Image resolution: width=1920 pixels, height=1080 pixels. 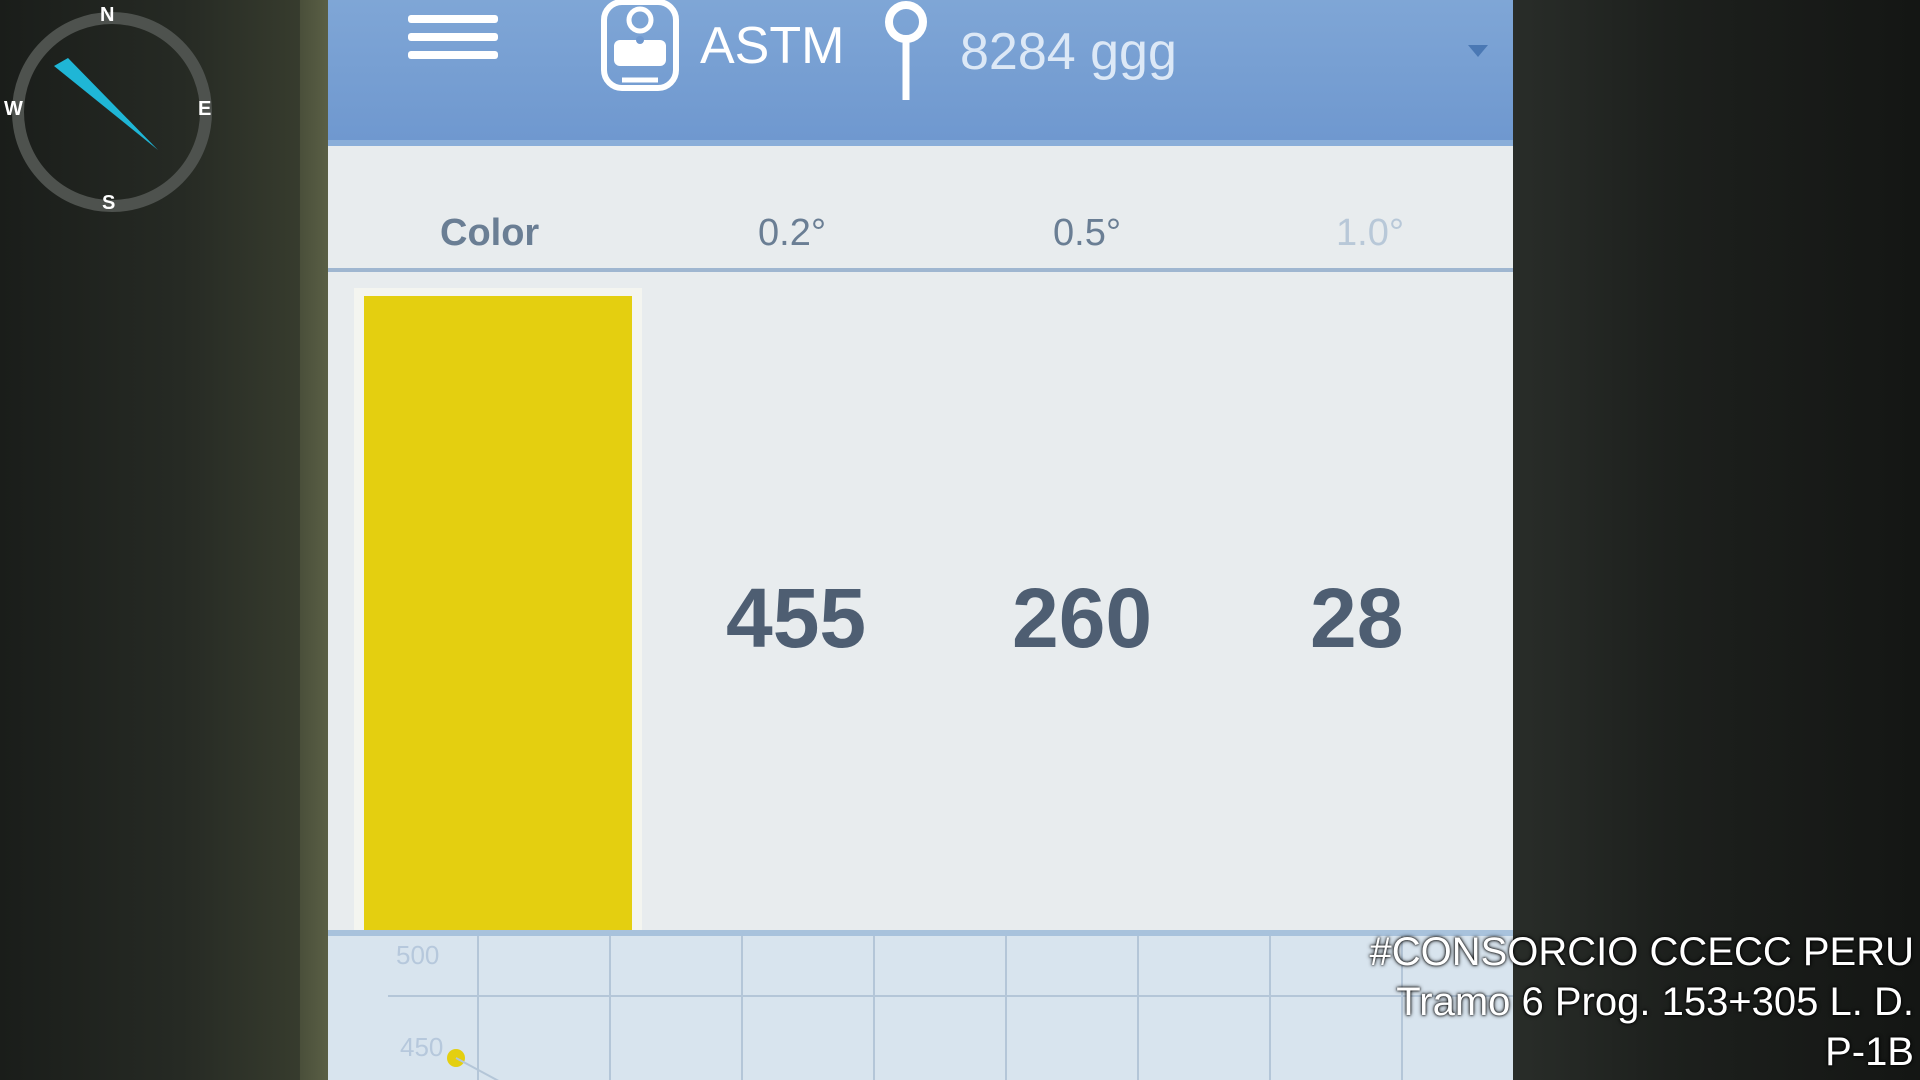 I want to click on value-1-0deg: 28, so click(x=1357, y=618).